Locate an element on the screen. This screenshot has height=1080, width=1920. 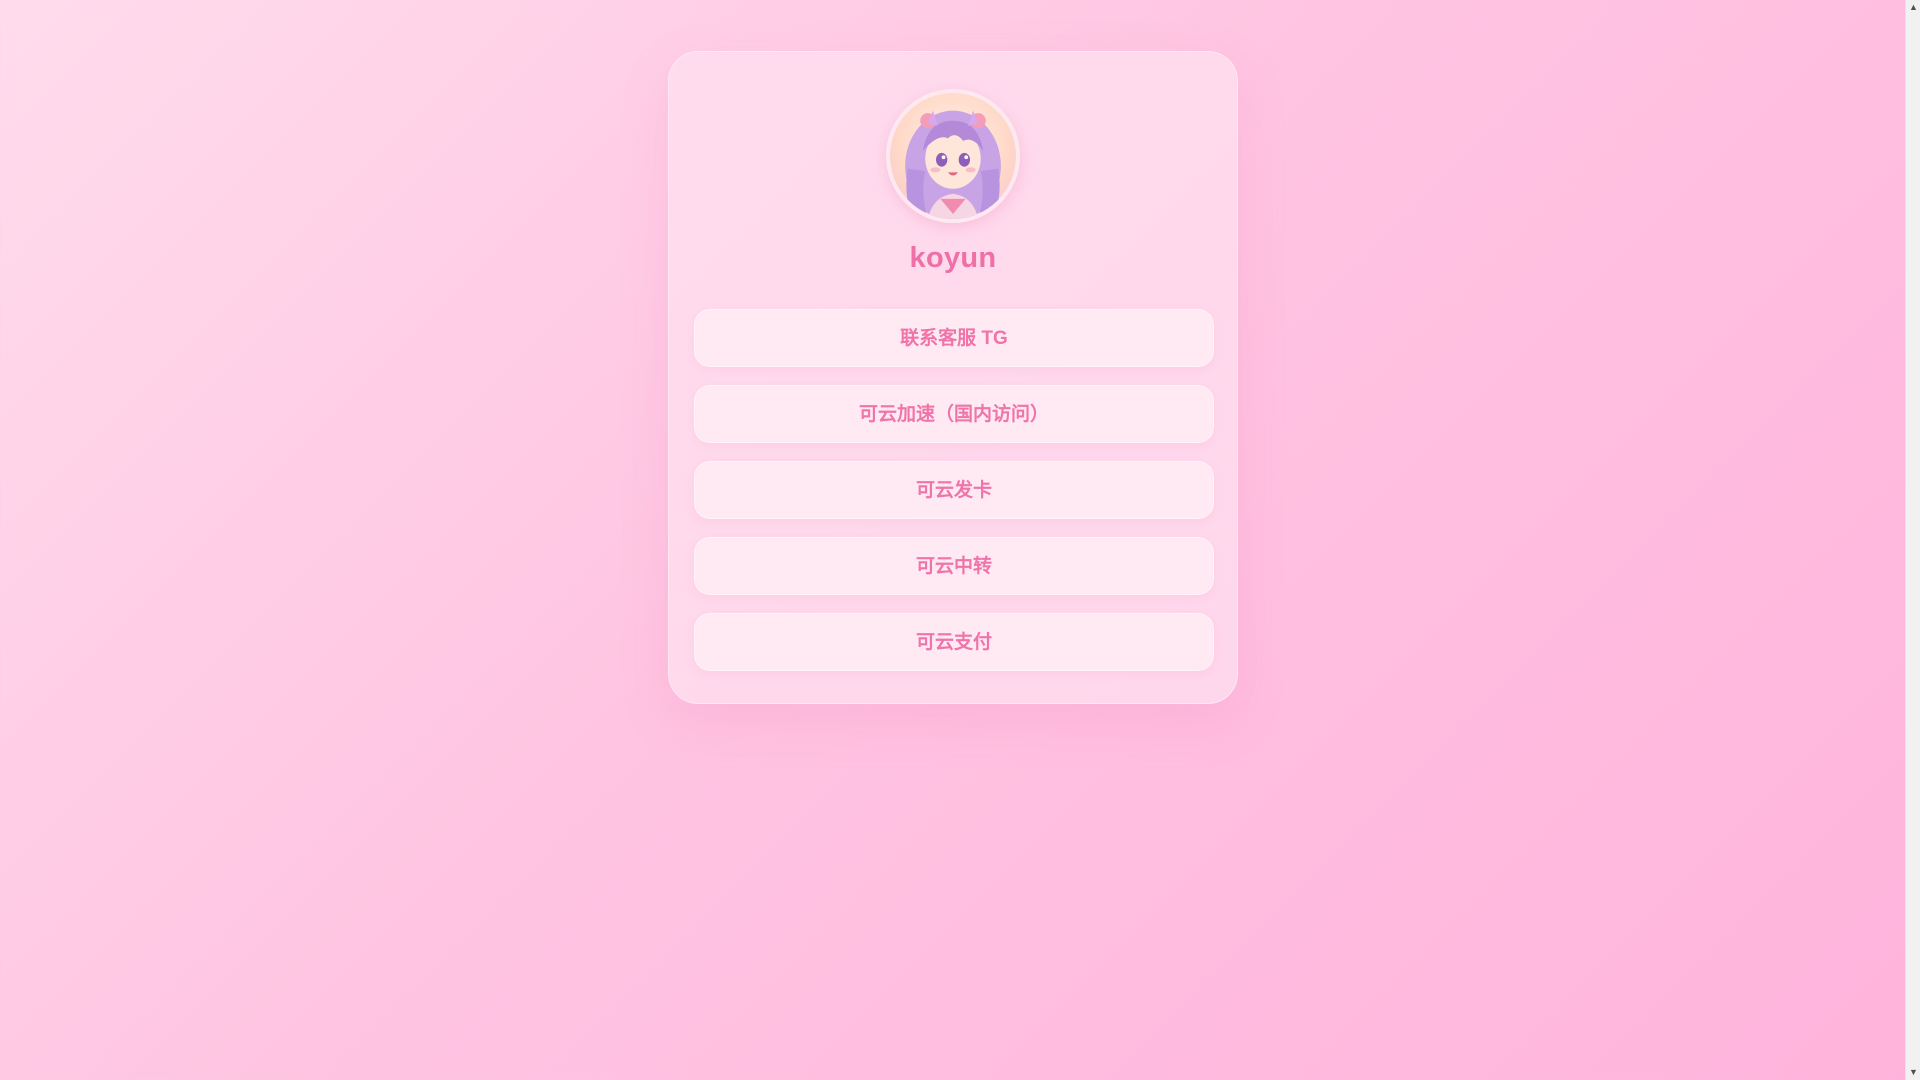
chevron-up-icon: ▲ is located at coordinates (1913, 7).